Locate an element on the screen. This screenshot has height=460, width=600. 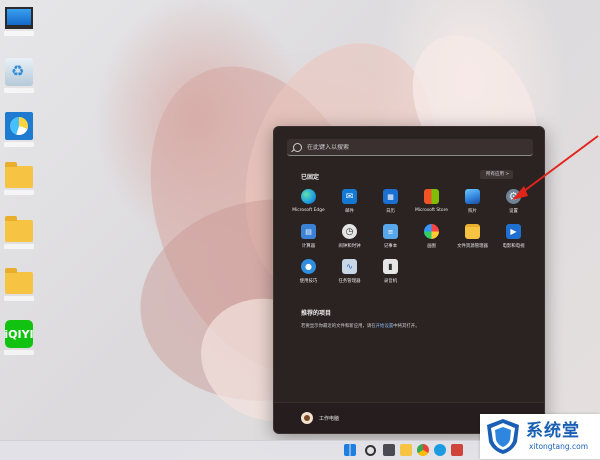
recommended-text: 若要显示你最近的文件和新应用，请在 is located at coordinates (338, 326).